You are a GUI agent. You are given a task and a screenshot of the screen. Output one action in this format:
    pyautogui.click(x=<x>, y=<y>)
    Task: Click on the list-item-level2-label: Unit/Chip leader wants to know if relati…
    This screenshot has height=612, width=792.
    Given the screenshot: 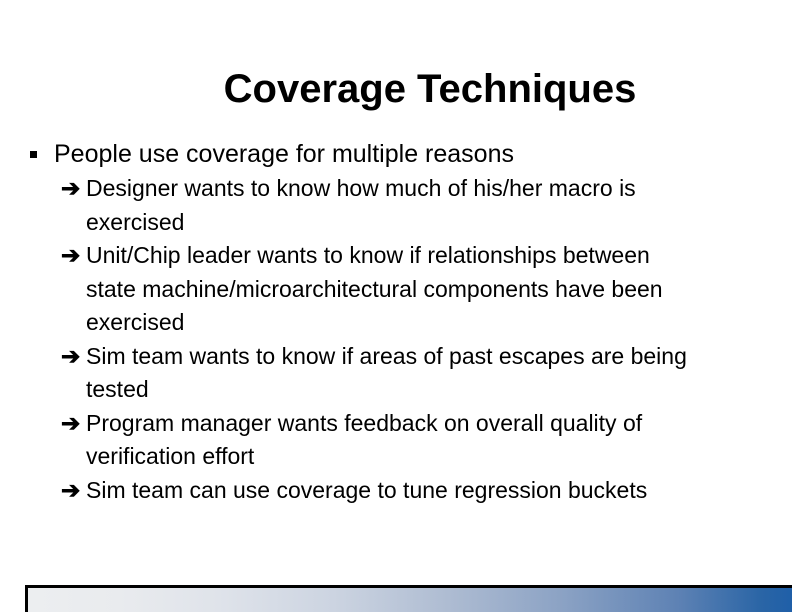 What is the action you would take?
    pyautogui.click(x=368, y=255)
    